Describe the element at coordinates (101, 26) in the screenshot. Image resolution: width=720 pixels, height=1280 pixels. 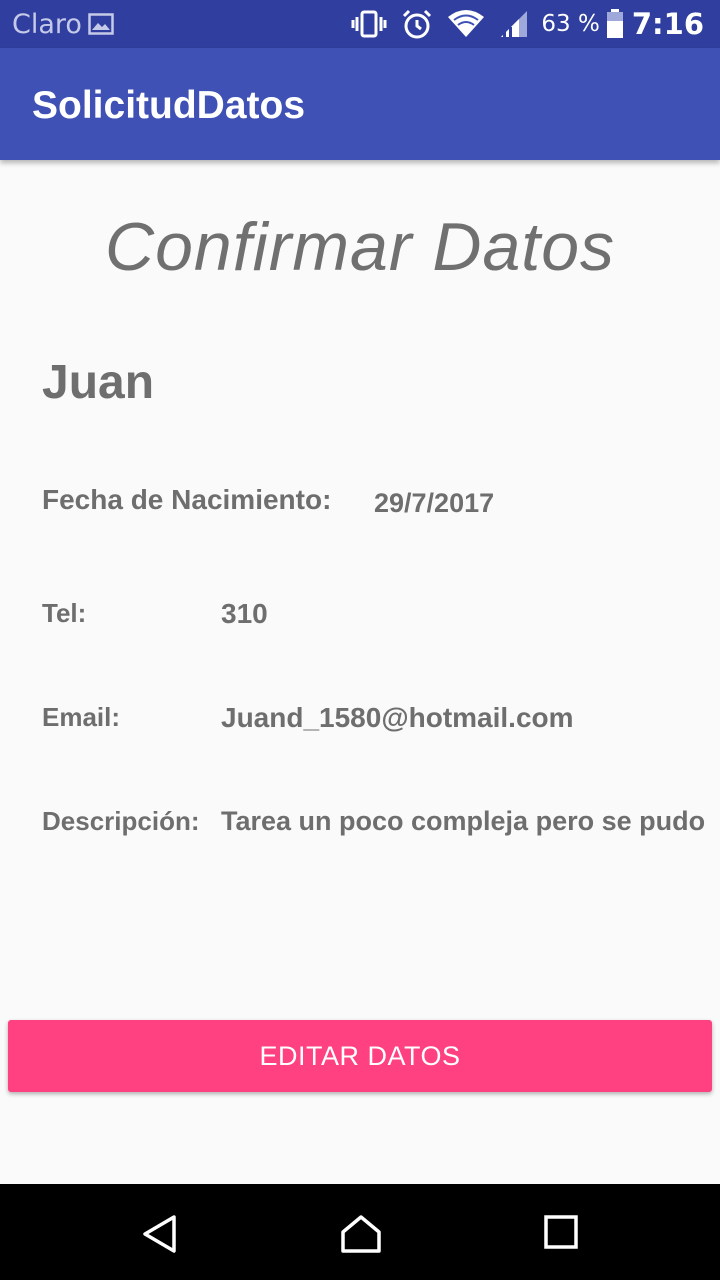
I see `gallery-icon` at that location.